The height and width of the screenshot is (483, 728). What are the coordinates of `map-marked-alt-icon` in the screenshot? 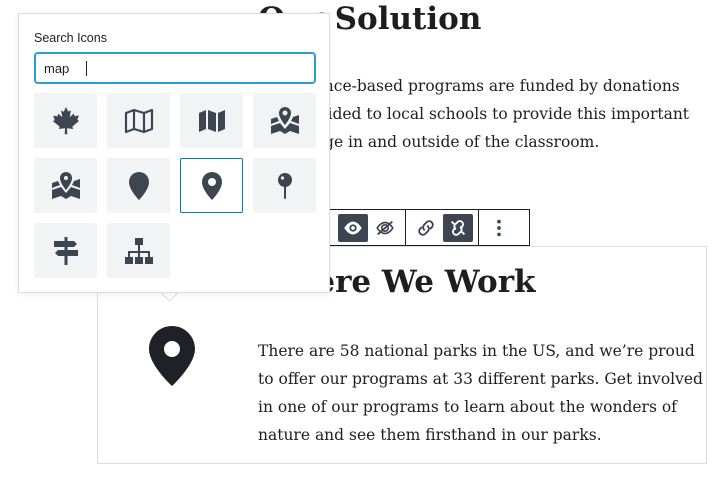 It's located at (65, 185).